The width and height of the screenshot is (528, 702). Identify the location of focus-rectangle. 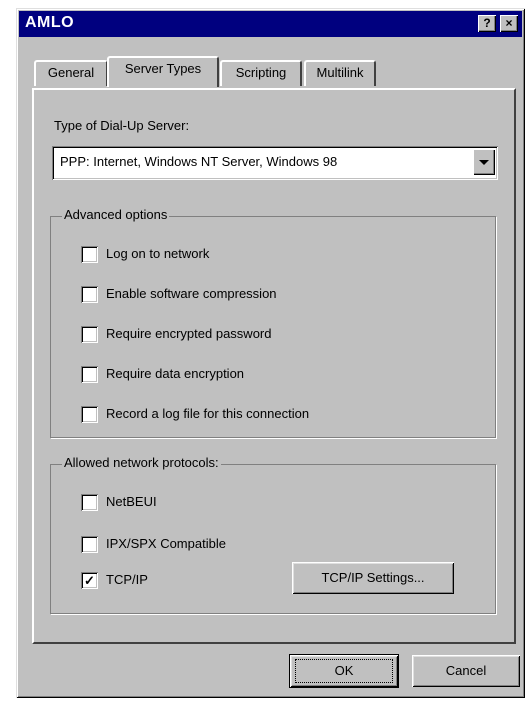
(344, 671).